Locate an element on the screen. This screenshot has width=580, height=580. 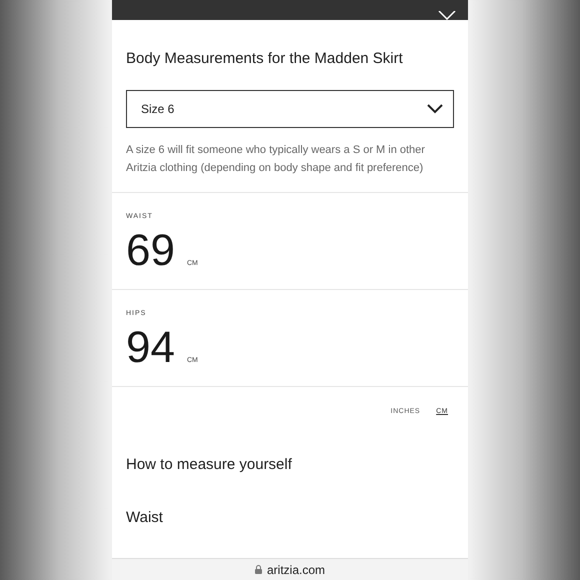
measurement-value: 69 is located at coordinates (150, 250).